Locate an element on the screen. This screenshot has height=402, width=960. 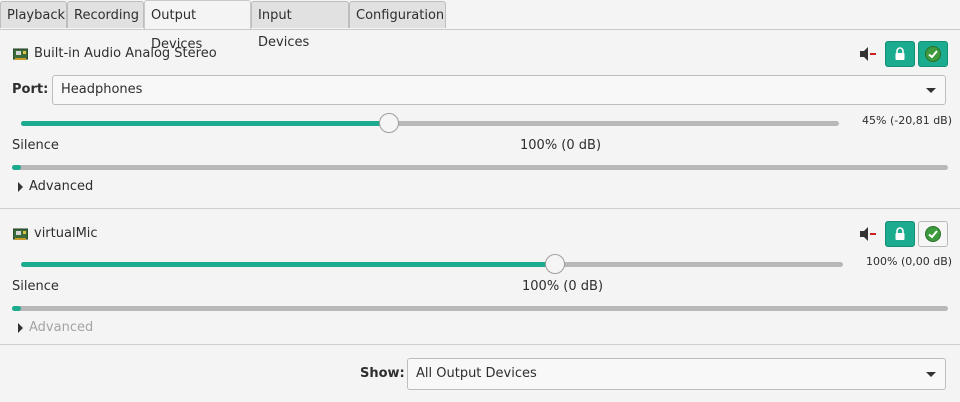
device-name: Built-in Audio Analog Stereo is located at coordinates (125, 53).